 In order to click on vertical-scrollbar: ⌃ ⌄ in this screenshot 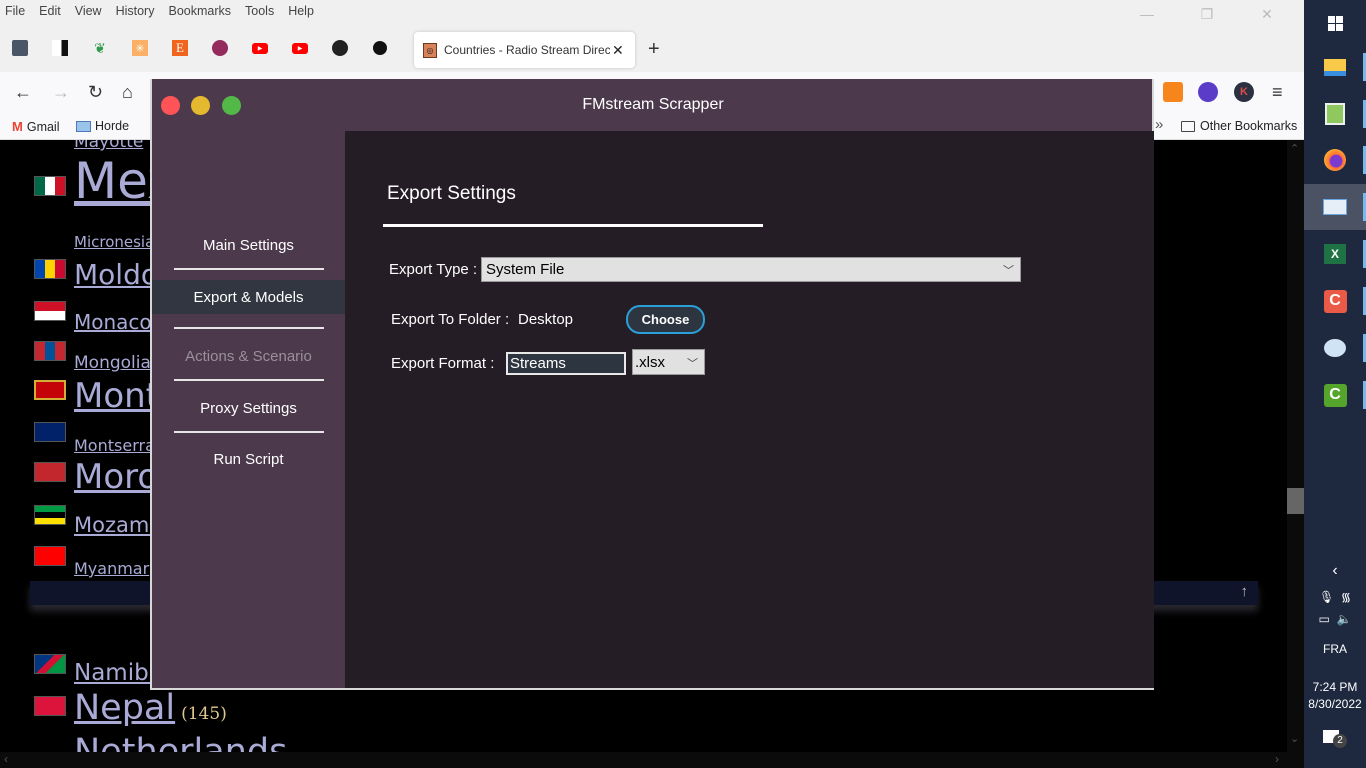, I will do `click(1295, 446)`.